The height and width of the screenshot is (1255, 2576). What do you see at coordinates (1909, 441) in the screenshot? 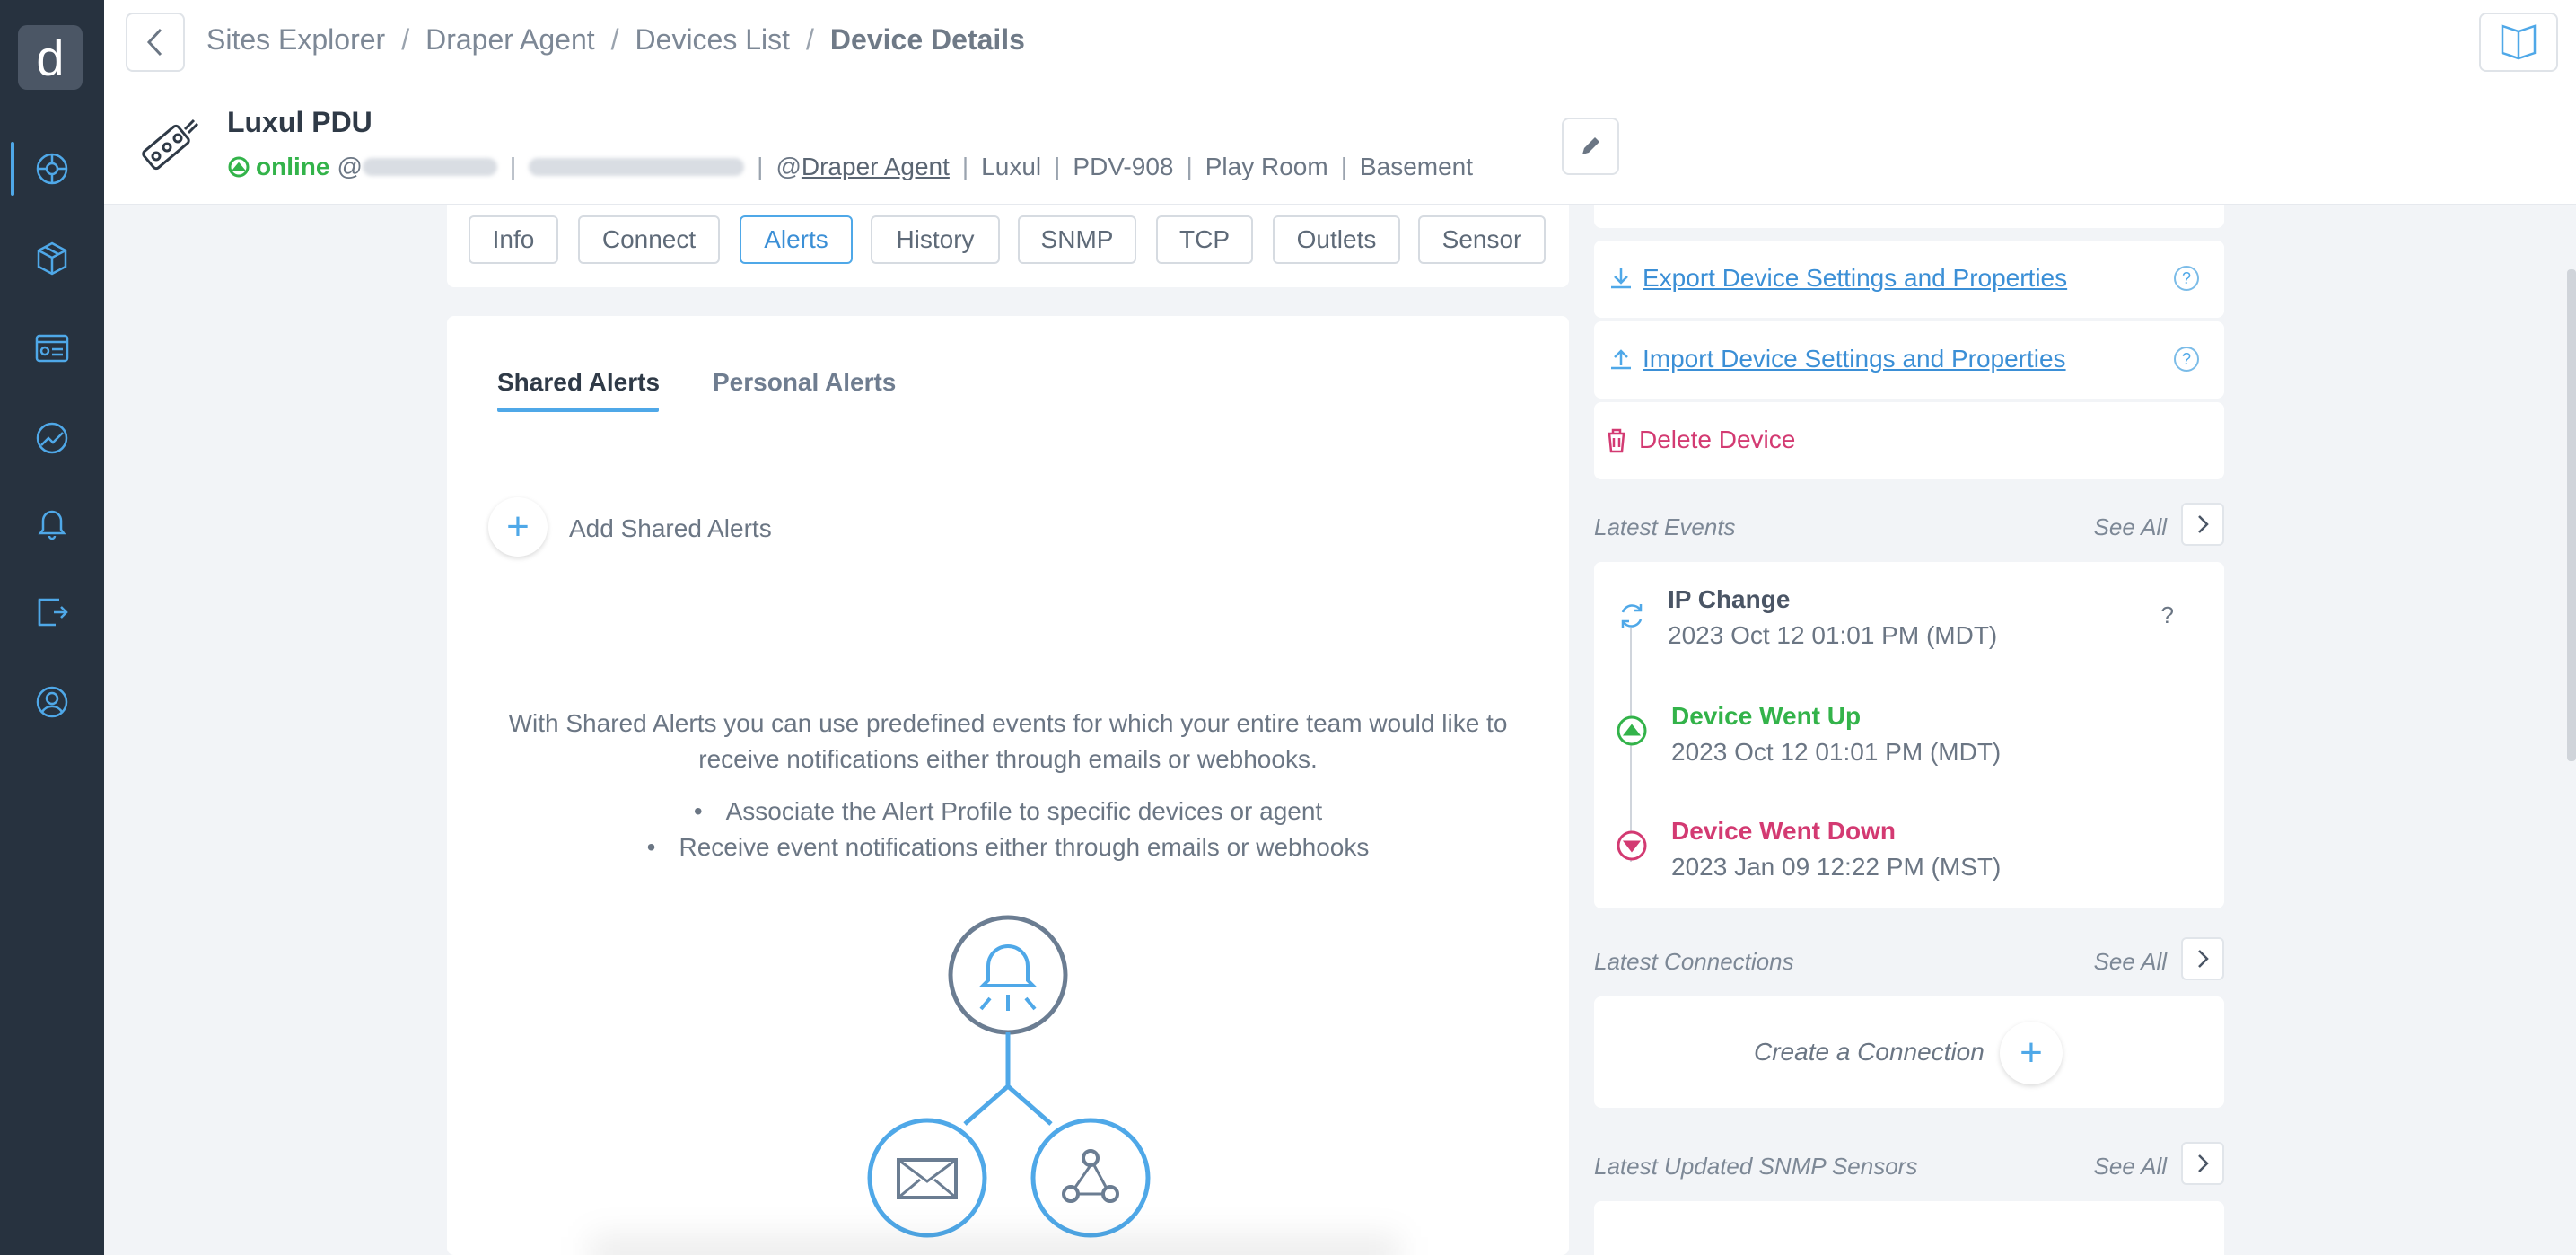
I see `delete-card: Delete Device` at bounding box center [1909, 441].